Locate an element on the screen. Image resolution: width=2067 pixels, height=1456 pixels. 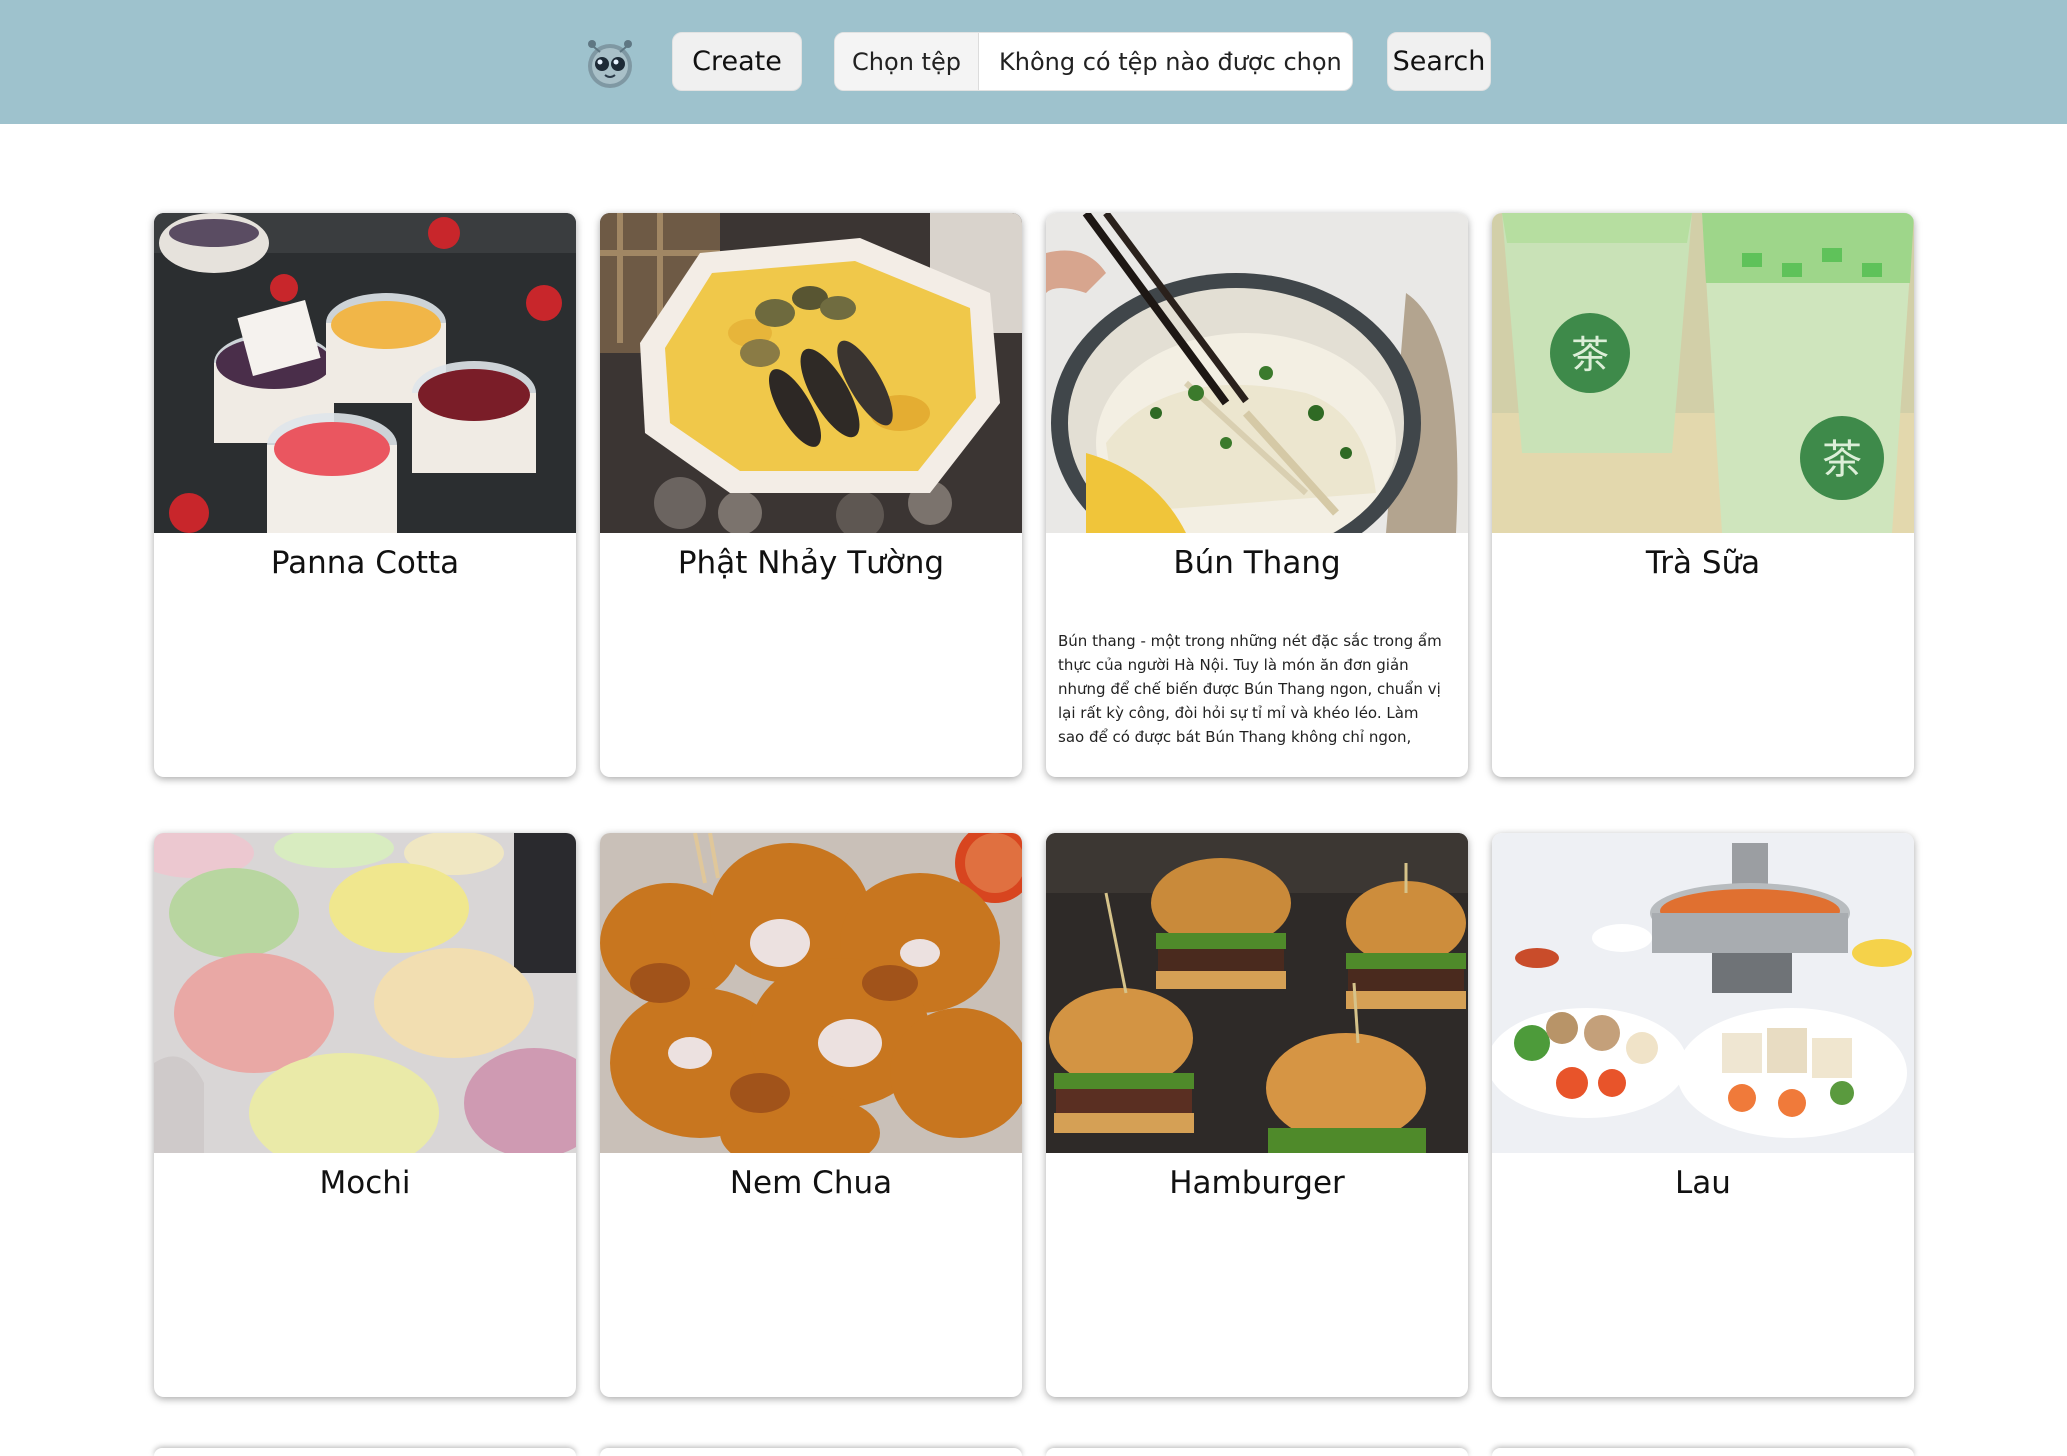
phat-nhay-tuong-image is located at coordinates (811, 373).